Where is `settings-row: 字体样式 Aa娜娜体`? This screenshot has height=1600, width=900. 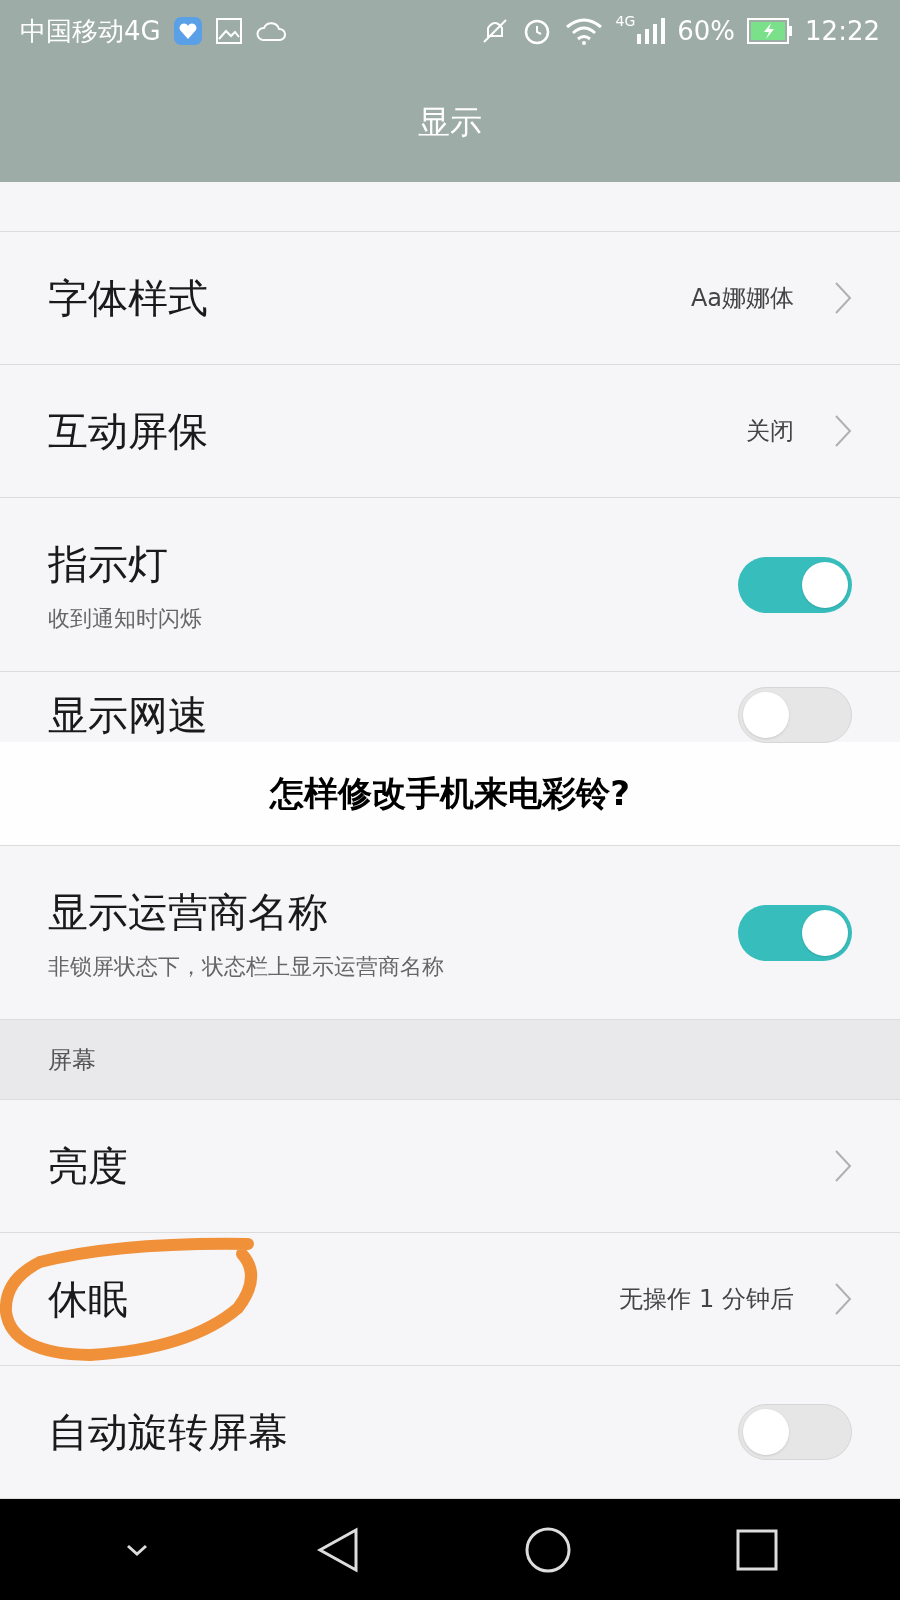 settings-row: 字体样式 Aa娜娜体 is located at coordinates (450, 298).